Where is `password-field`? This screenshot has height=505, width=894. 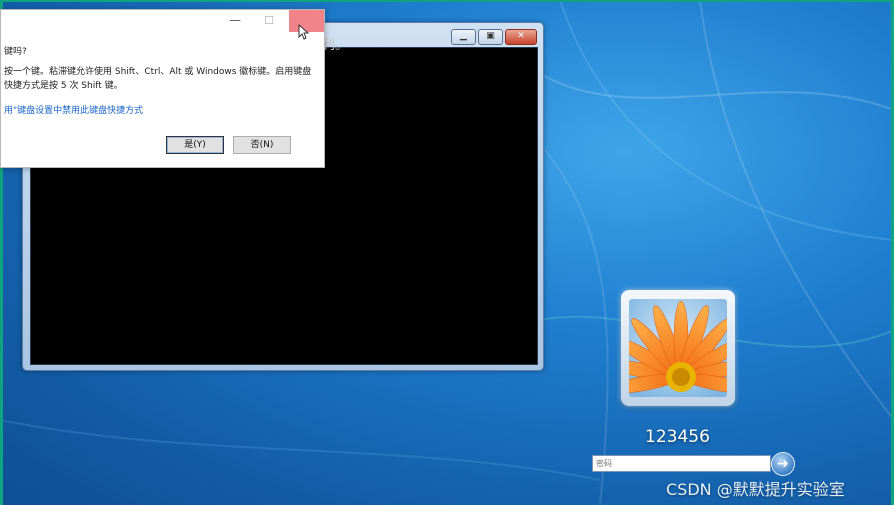 password-field is located at coordinates (681, 463).